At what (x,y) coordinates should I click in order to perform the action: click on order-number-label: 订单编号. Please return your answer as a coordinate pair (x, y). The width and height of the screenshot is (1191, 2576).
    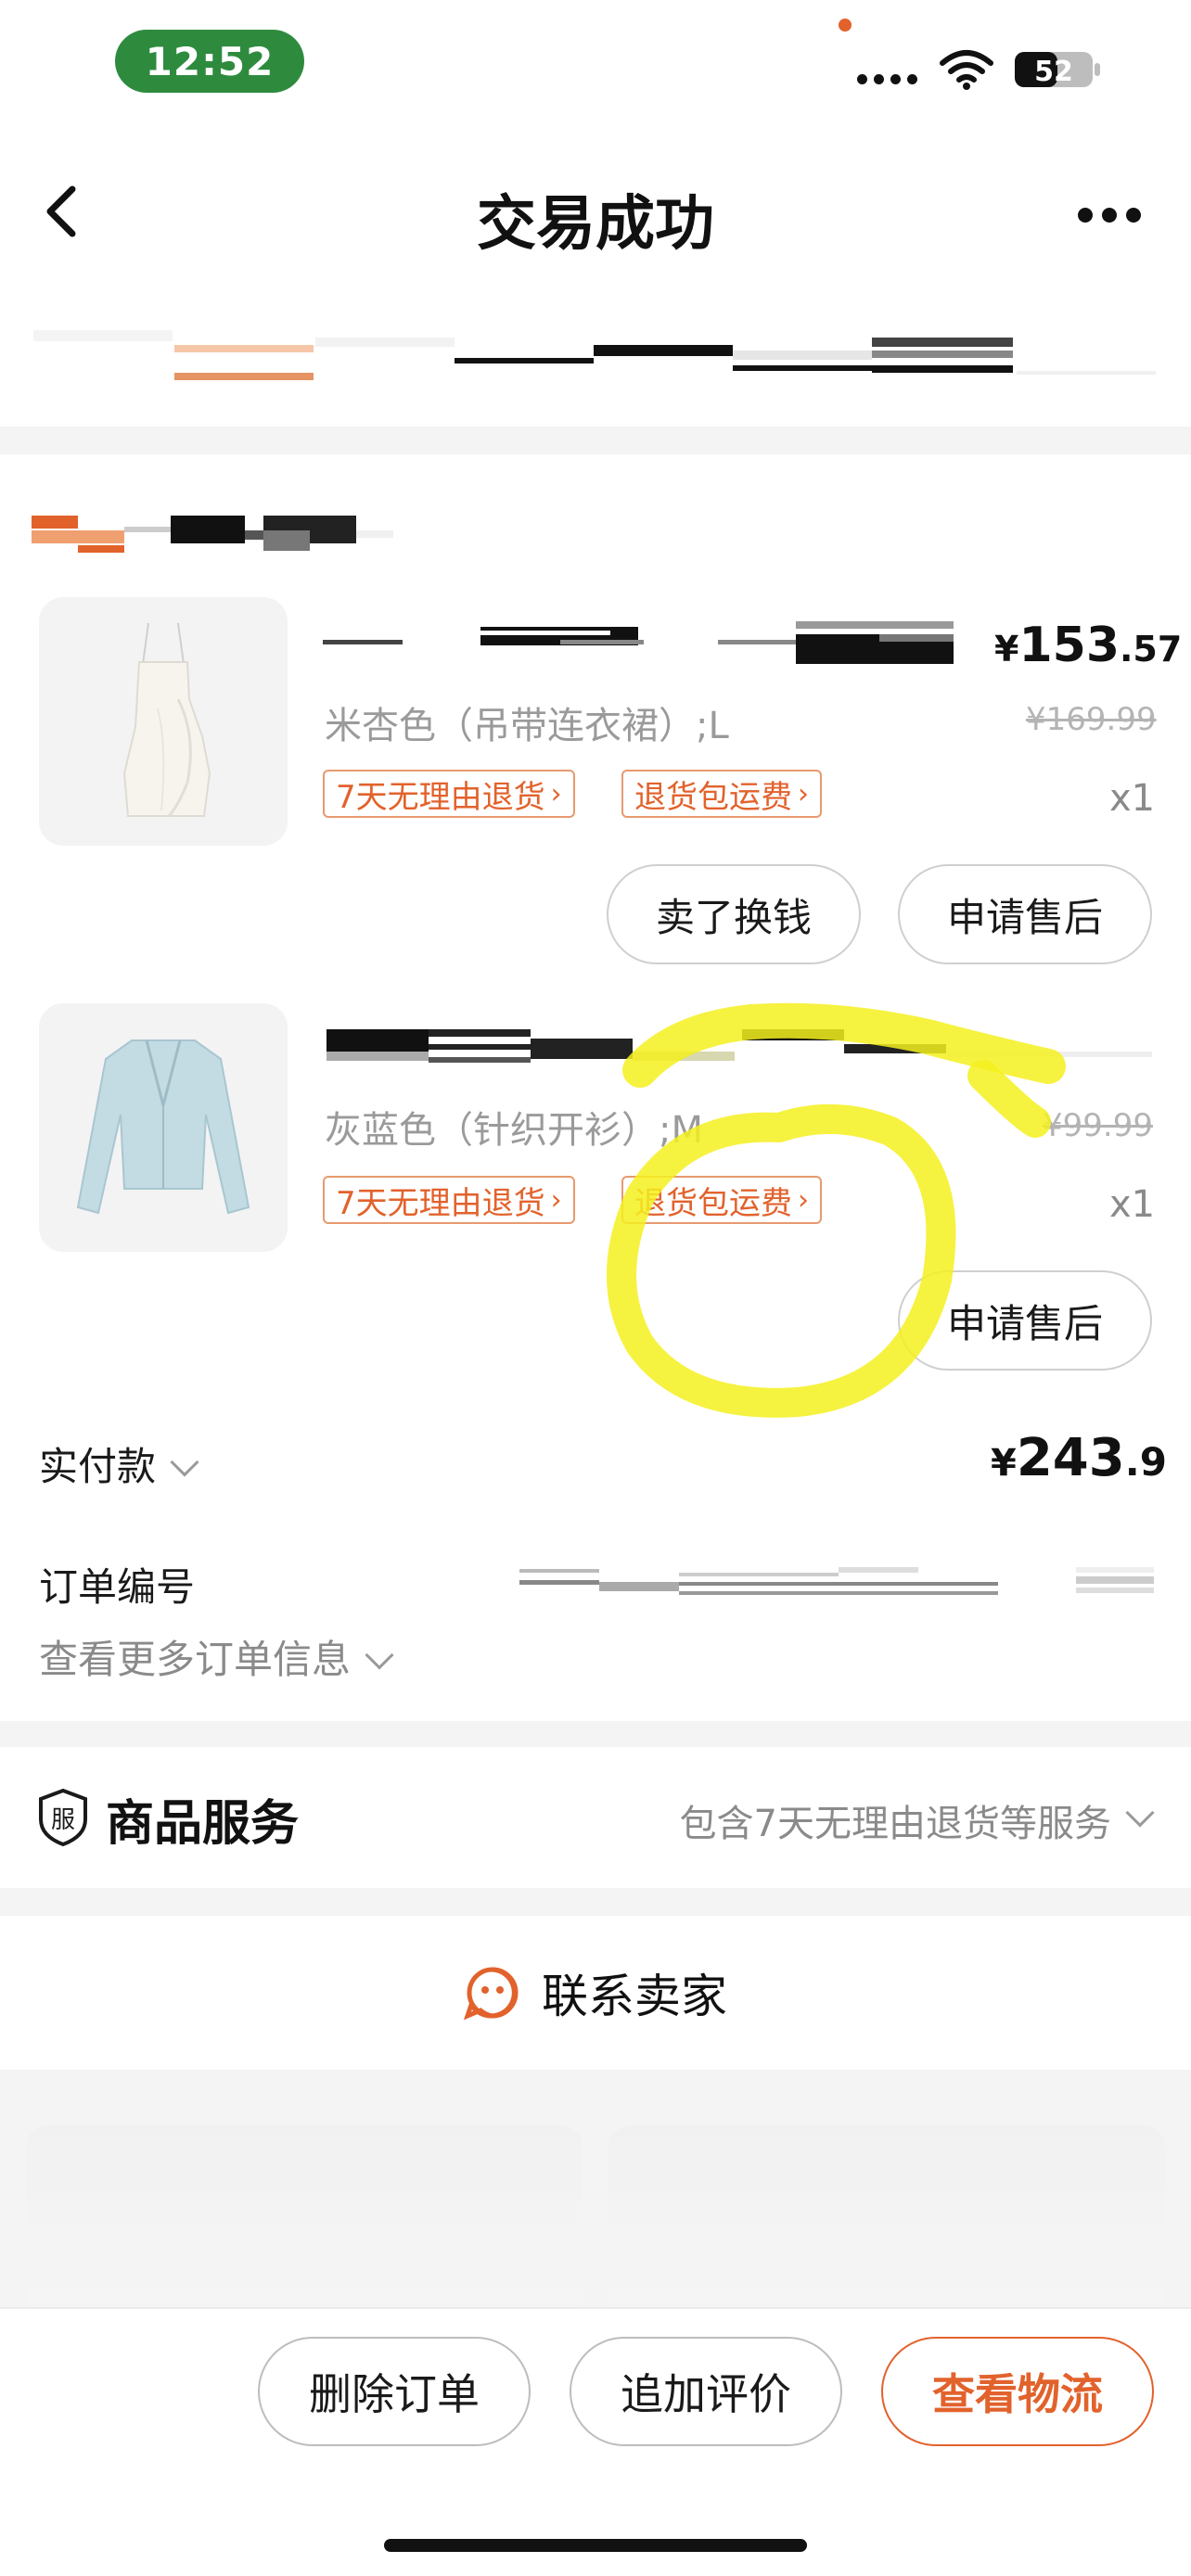
    Looking at the image, I should click on (117, 1587).